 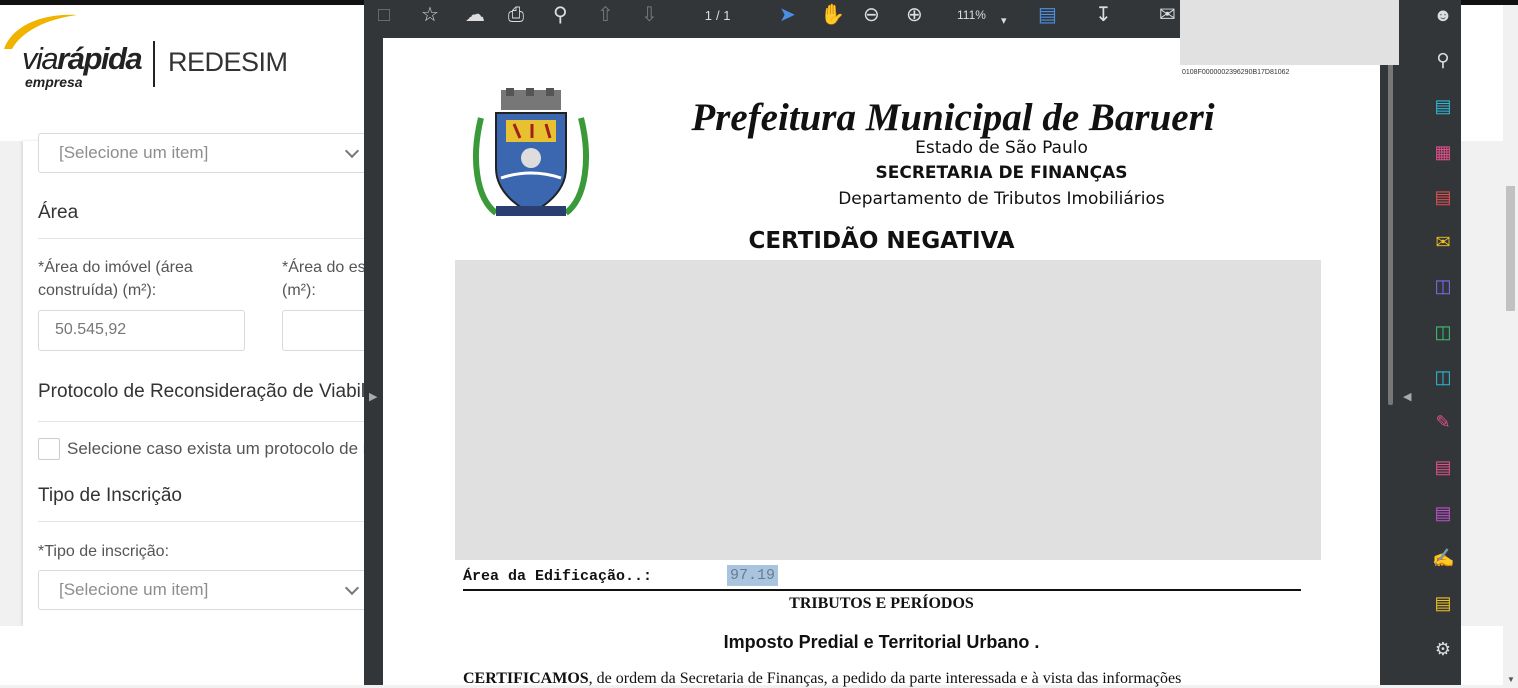 I want to click on select-cursor-icon: ➤, so click(x=787, y=15).